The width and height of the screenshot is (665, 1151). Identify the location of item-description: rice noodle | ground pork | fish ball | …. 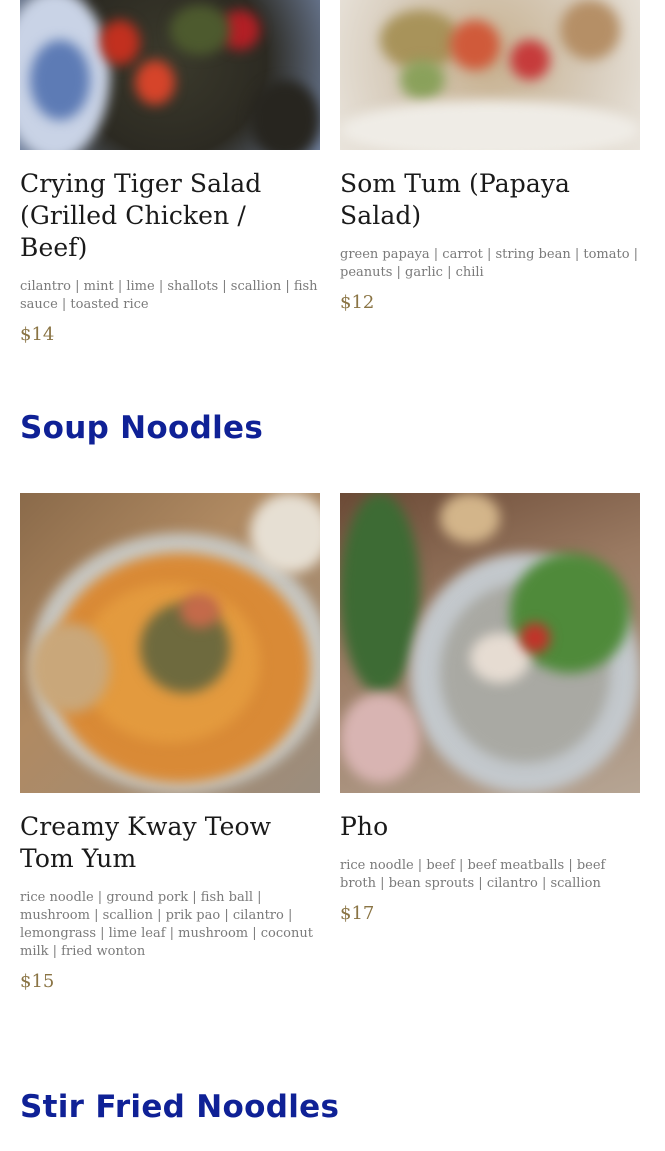
(166, 924).